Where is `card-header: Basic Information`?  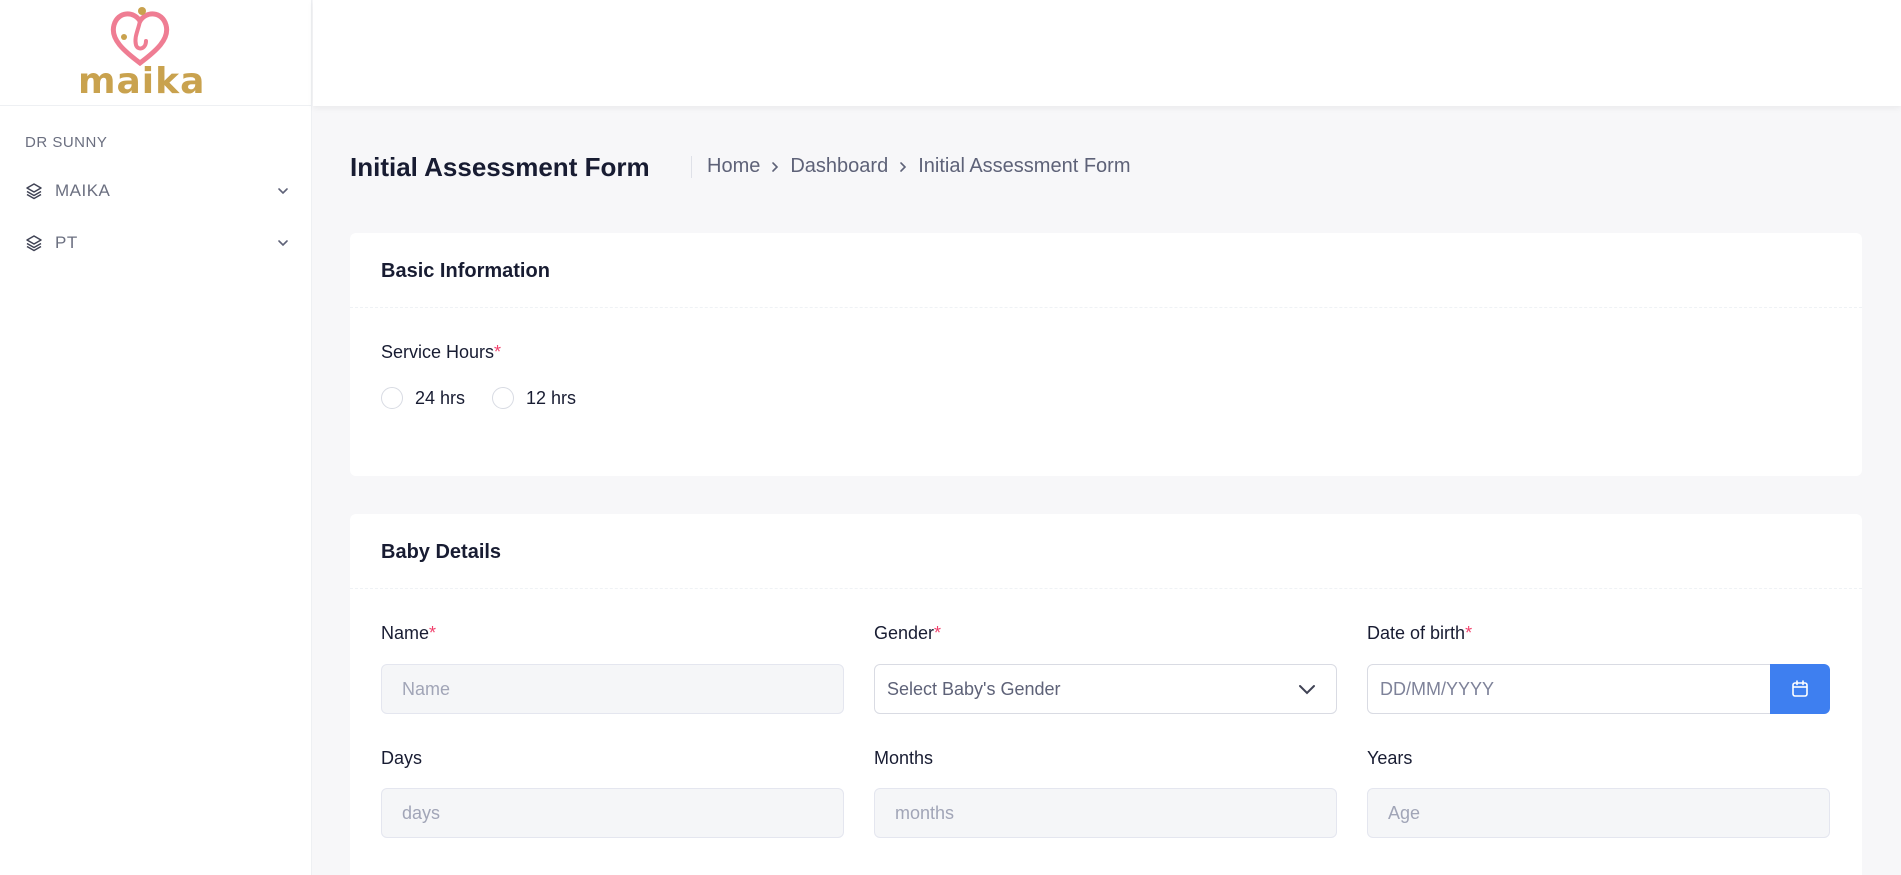 card-header: Basic Information is located at coordinates (1106, 270).